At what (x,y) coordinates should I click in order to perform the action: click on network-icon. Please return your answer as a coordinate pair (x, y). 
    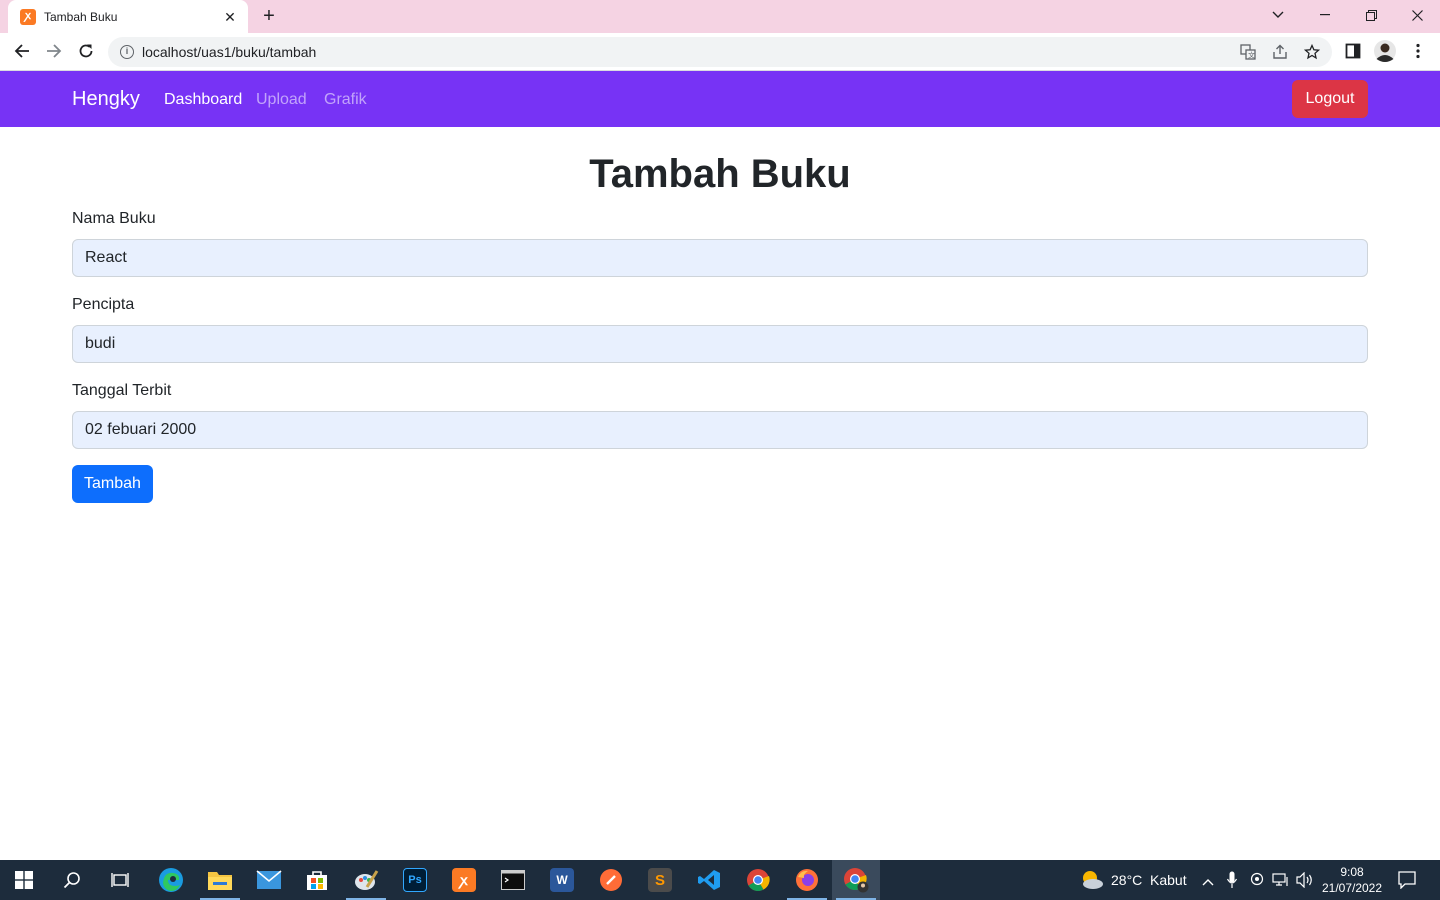
    Looking at the image, I should click on (1281, 882).